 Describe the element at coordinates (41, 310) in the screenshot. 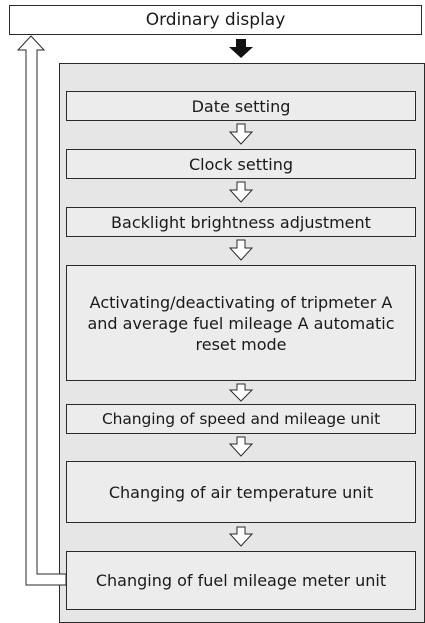

I see `return-arrow-icon` at that location.